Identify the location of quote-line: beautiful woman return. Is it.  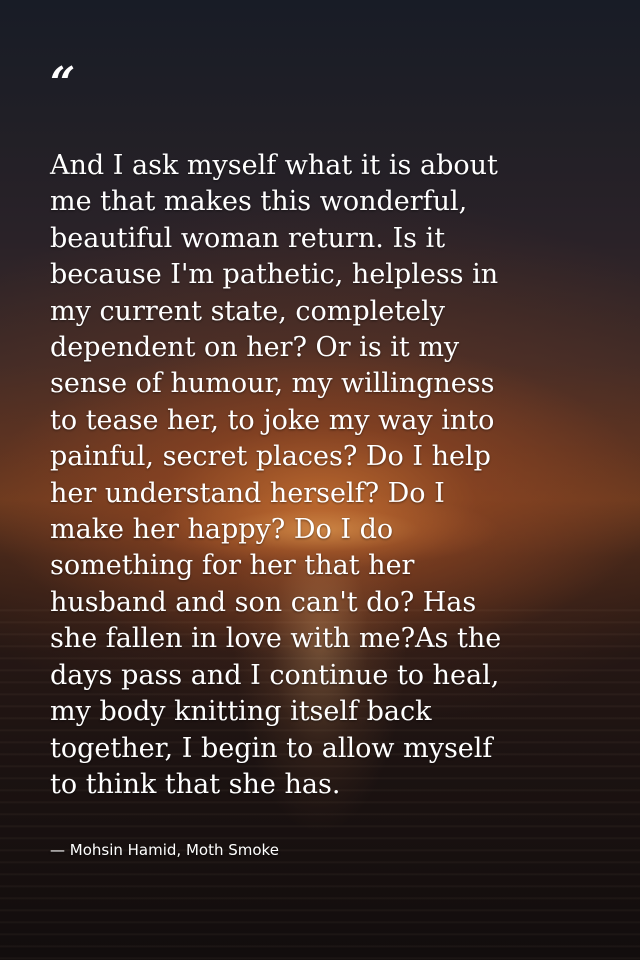
(248, 238).